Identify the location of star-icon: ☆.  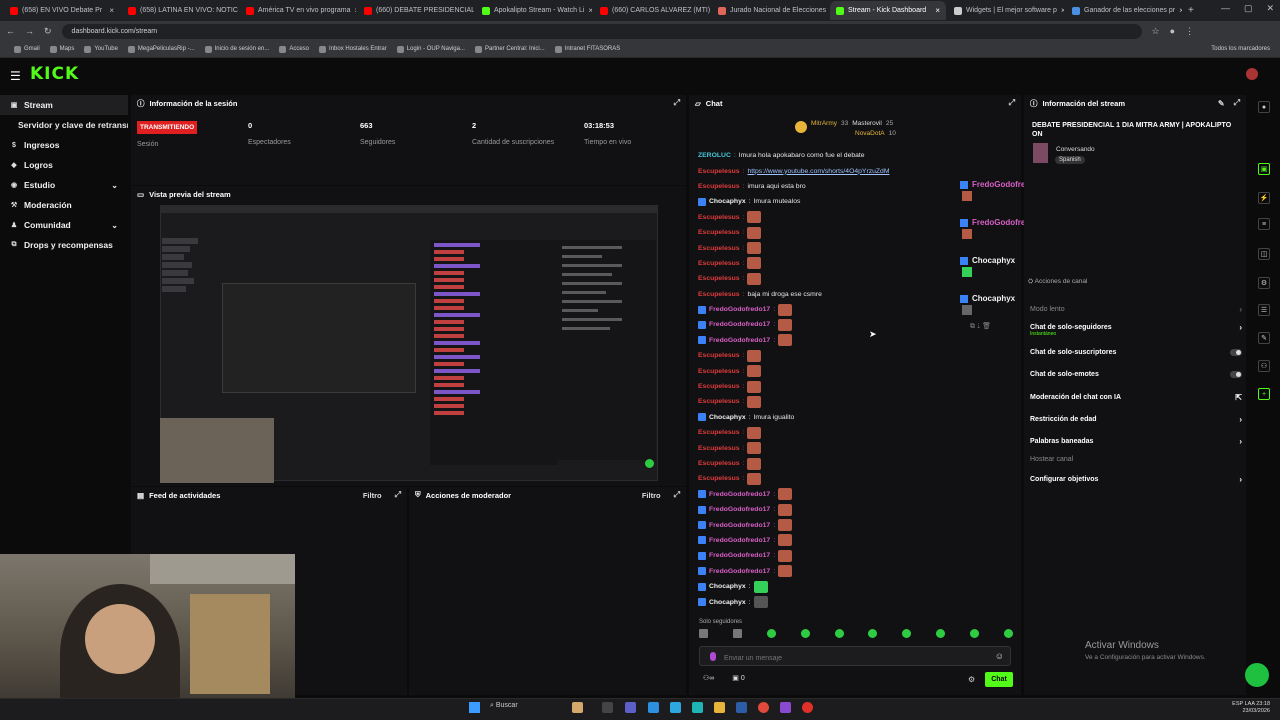
(1156, 31).